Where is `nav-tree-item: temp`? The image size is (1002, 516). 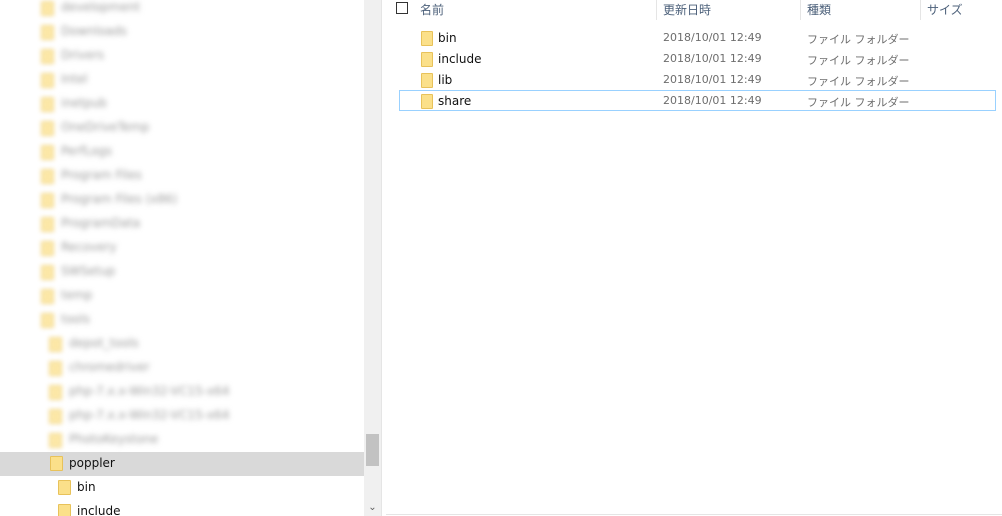 nav-tree-item: temp is located at coordinates (182, 296).